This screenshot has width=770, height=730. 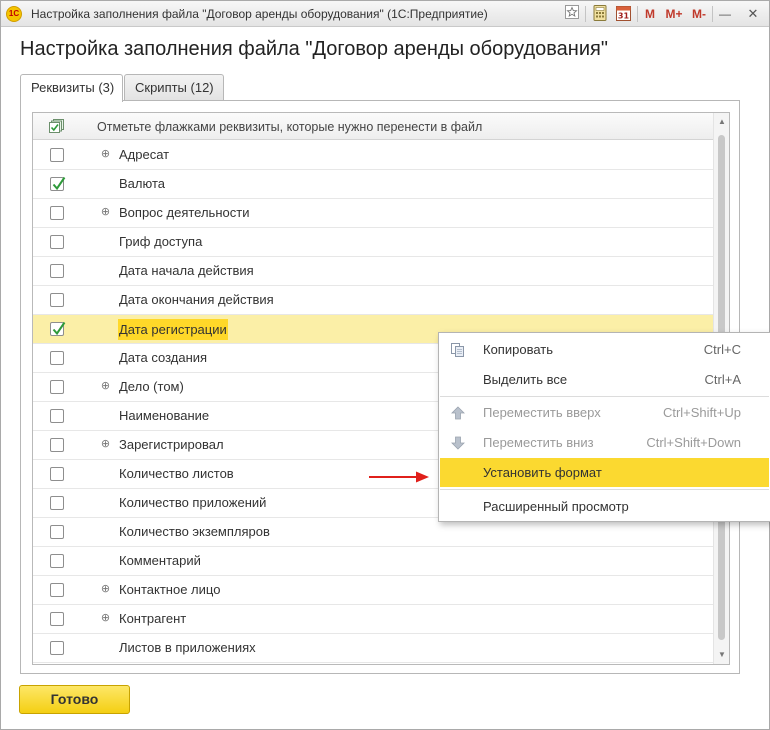 I want to click on svg-text: 31, so click(x=623, y=16).